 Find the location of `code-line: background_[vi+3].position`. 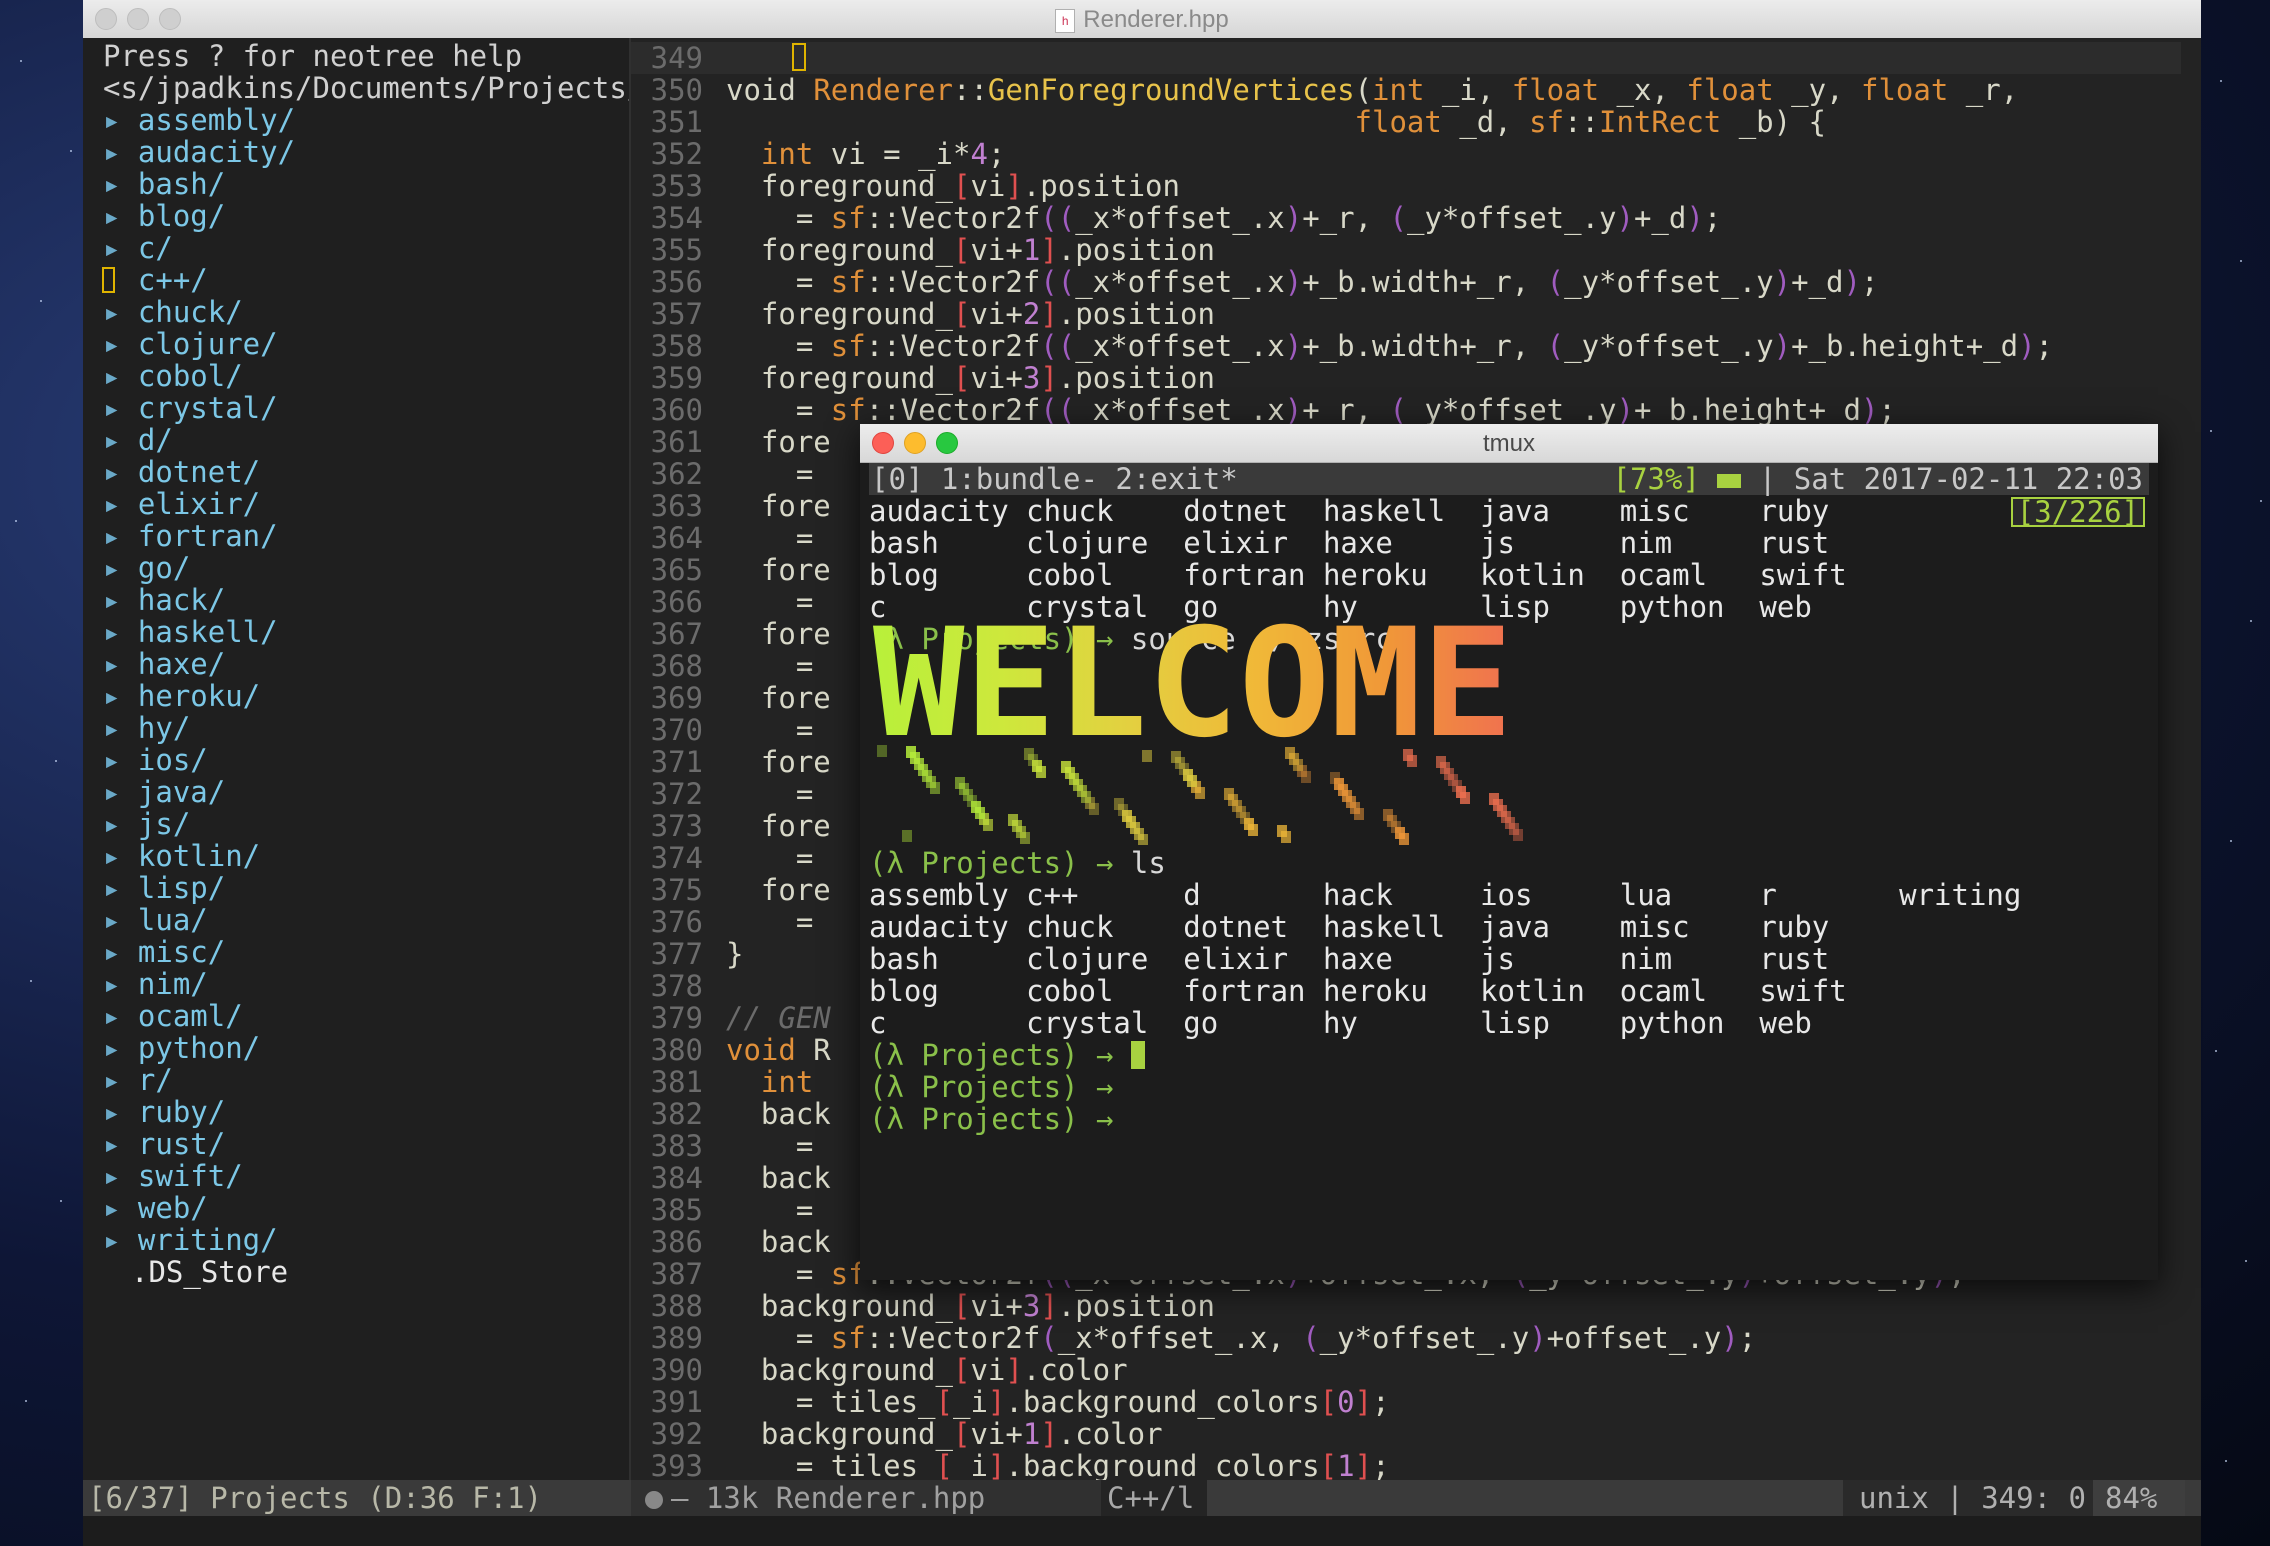

code-line: background_[vi+3].position is located at coordinates (970, 1306).